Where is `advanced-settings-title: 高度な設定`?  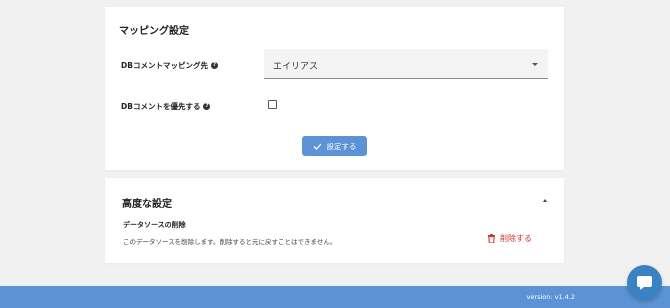
advanced-settings-title: 高度な設定 is located at coordinates (147, 204).